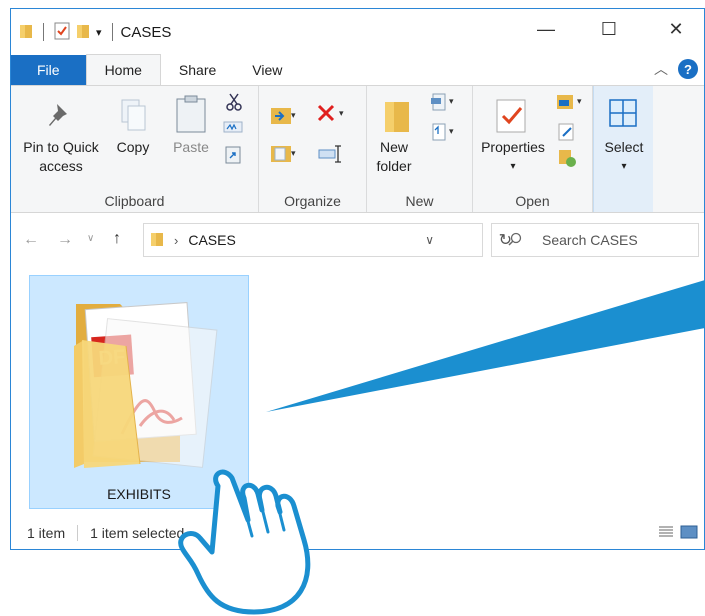 The height and width of the screenshot is (616, 705). Describe the element at coordinates (146, 385) in the screenshot. I see `pdf-folder-icon: DF` at that location.